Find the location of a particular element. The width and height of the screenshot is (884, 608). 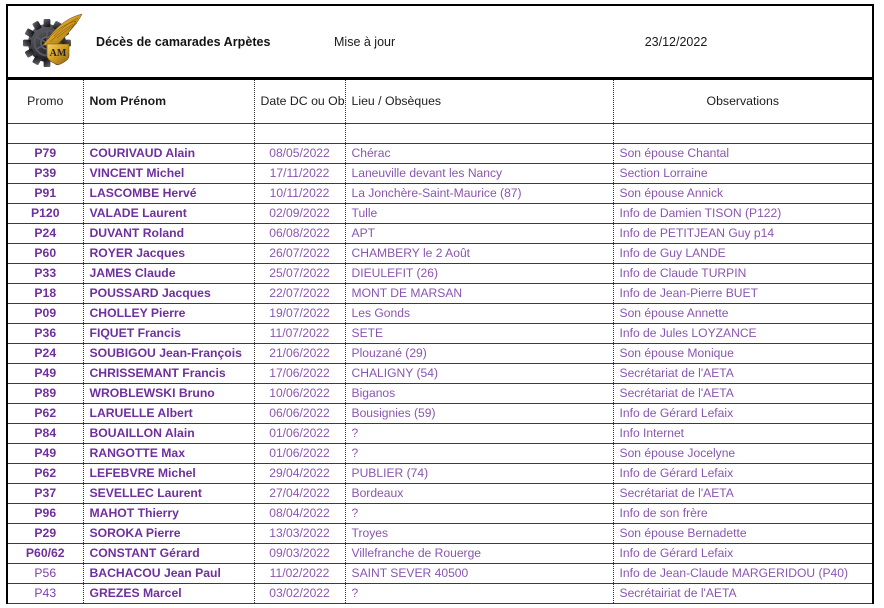

cell-date: 08/05/2022 is located at coordinates (300, 153).